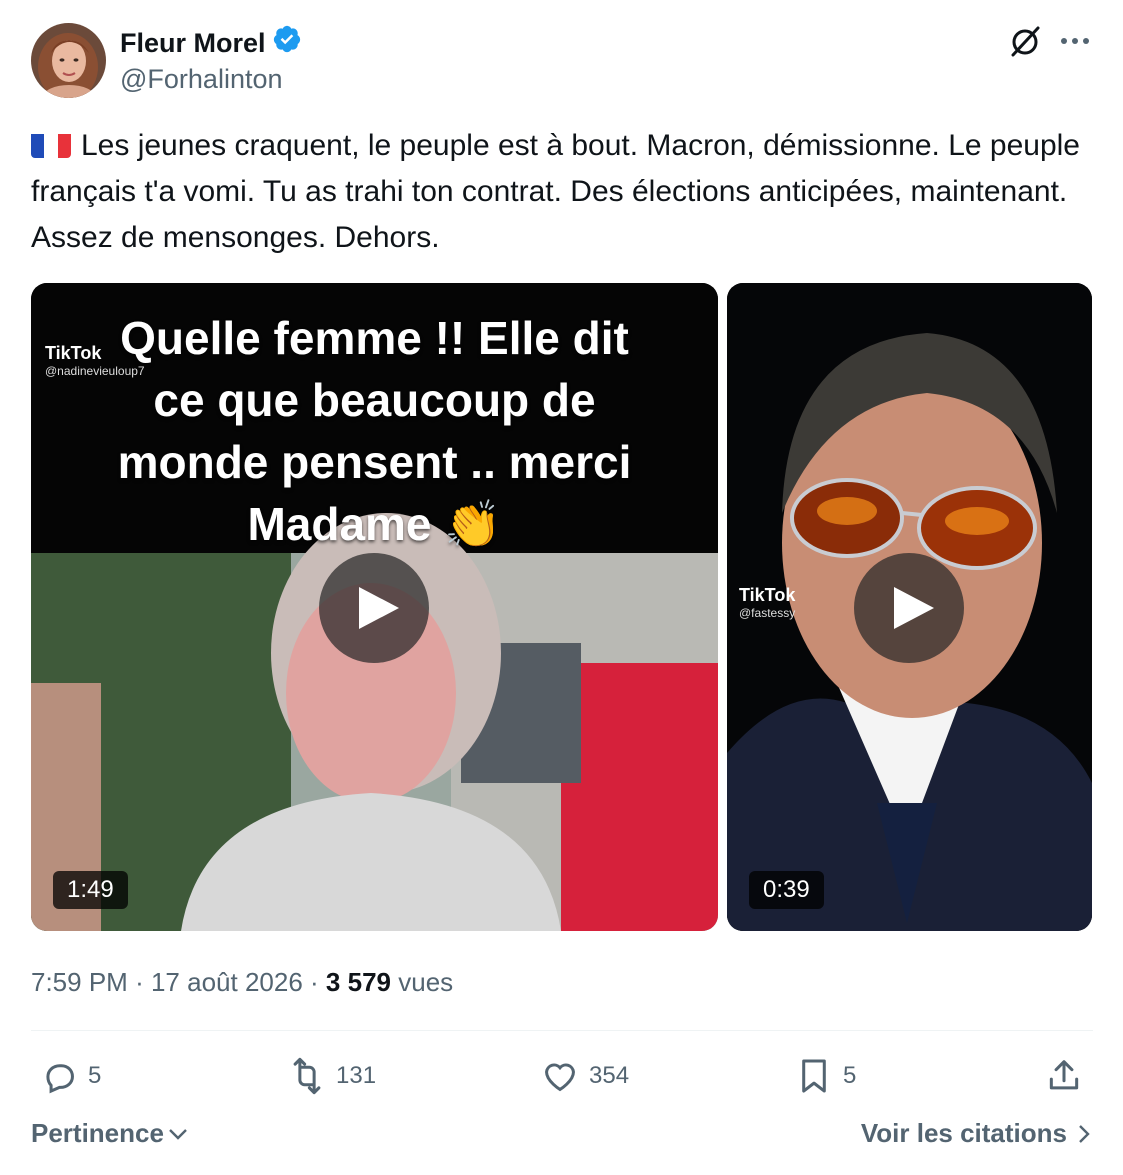 The image size is (1123, 1175). What do you see at coordinates (227, 982) in the screenshot?
I see `tweet-date: 17 août 2026` at bounding box center [227, 982].